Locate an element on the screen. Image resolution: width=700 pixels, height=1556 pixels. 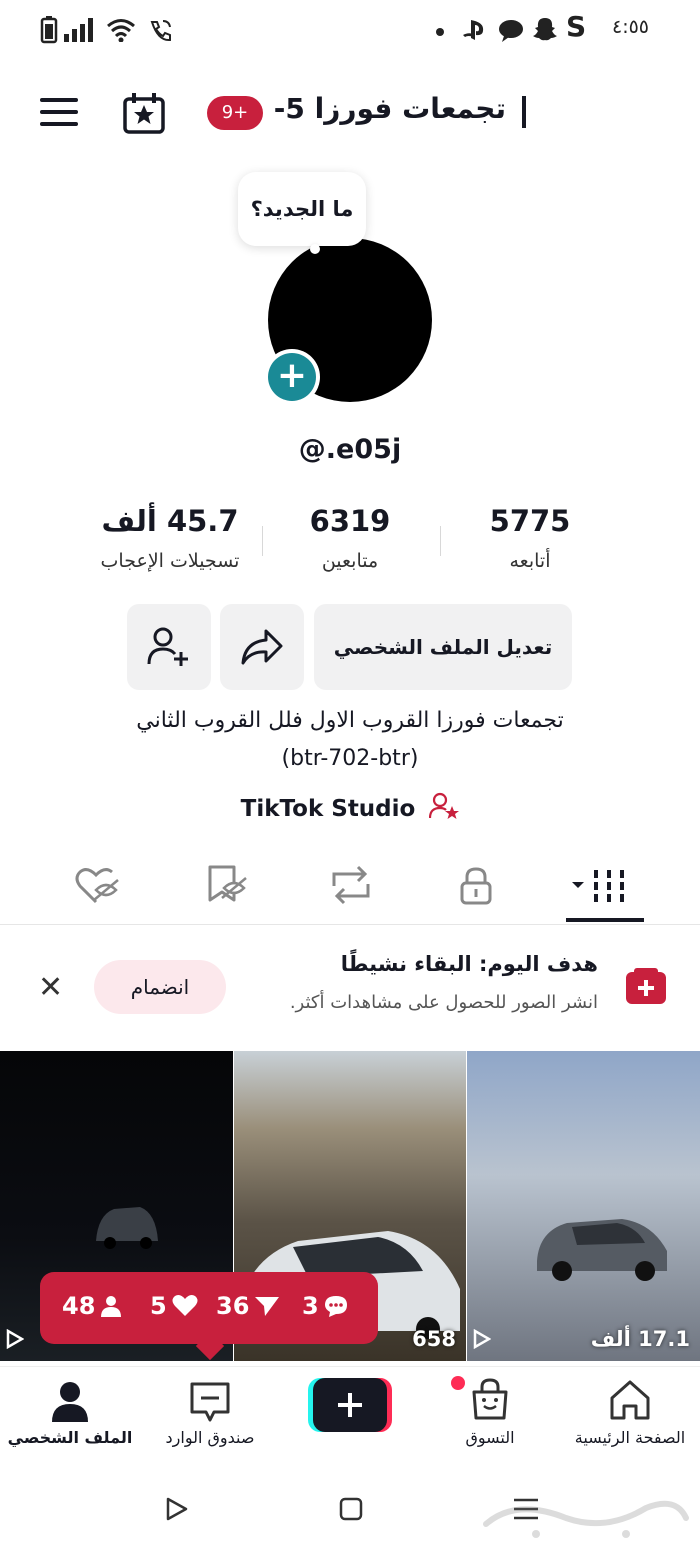
popup-followers: 48 is located at coordinates (92, 1306).